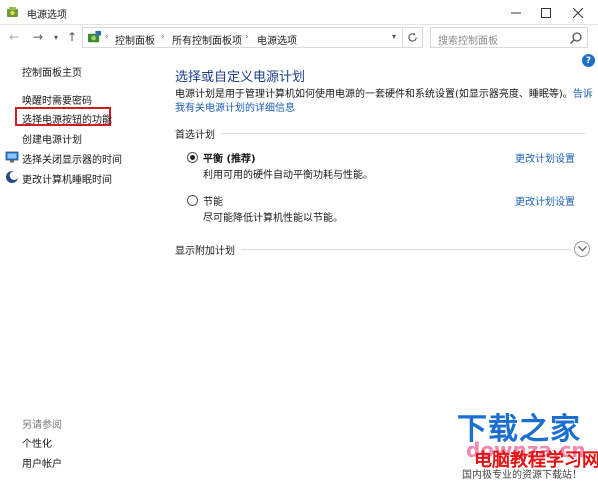  Describe the element at coordinates (12, 12) in the screenshot. I see `power-options-icon` at that location.